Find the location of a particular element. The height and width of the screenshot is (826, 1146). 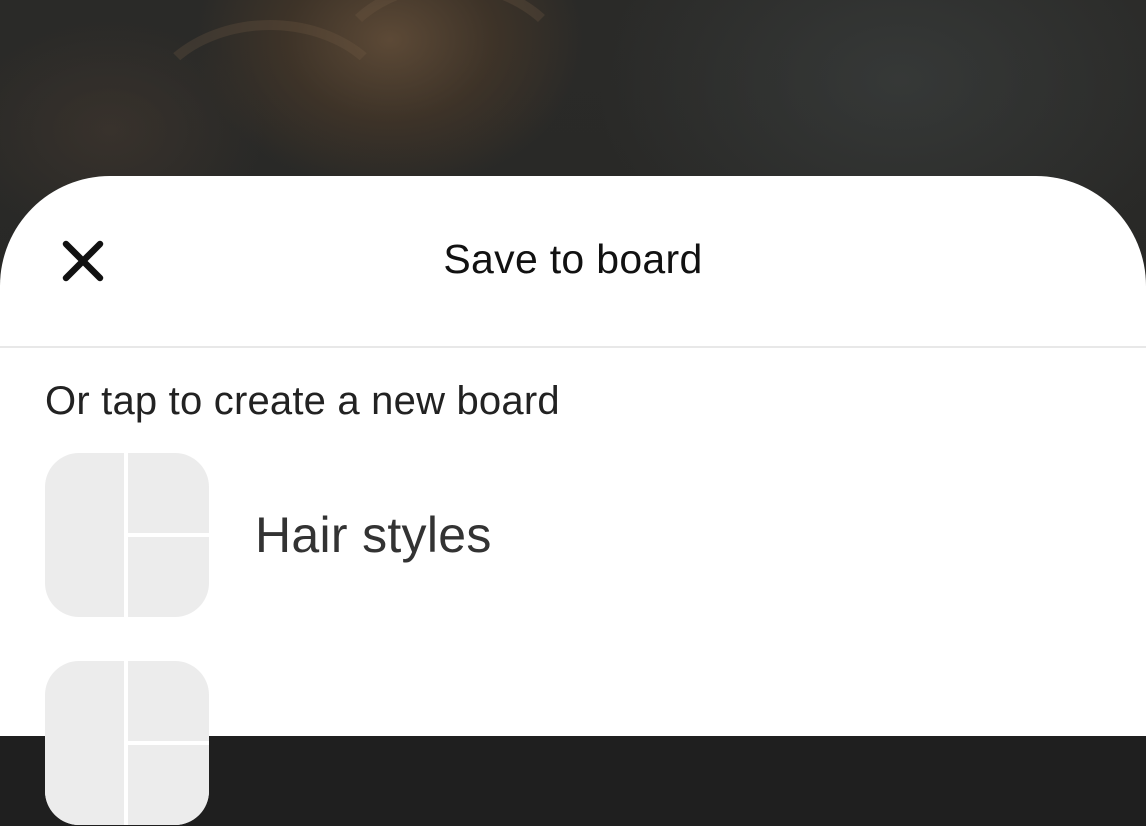

sheet-title: Save to board is located at coordinates (573, 259).